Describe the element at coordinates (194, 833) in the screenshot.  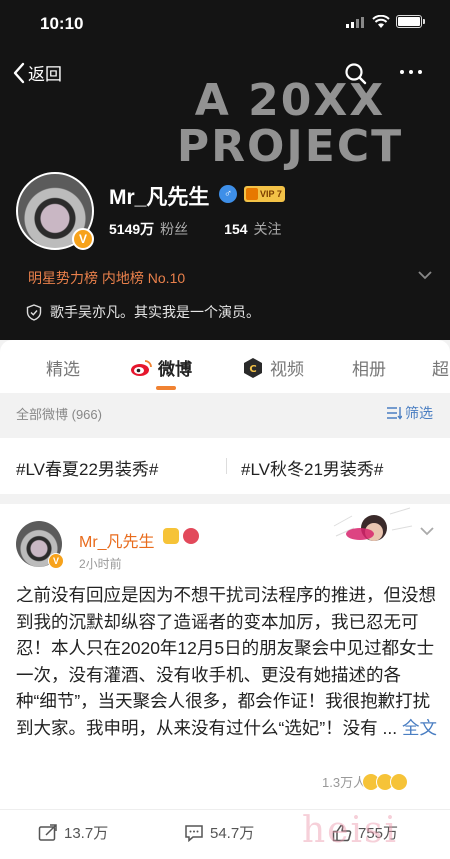
I see `comment-icon` at that location.